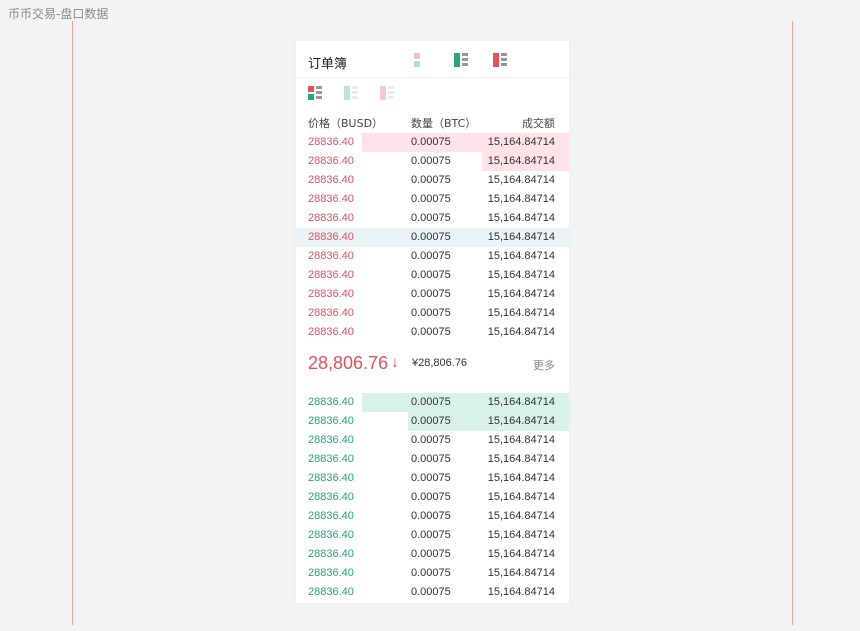  Describe the element at coordinates (351, 93) in the screenshot. I see `view-buy-icon` at that location.